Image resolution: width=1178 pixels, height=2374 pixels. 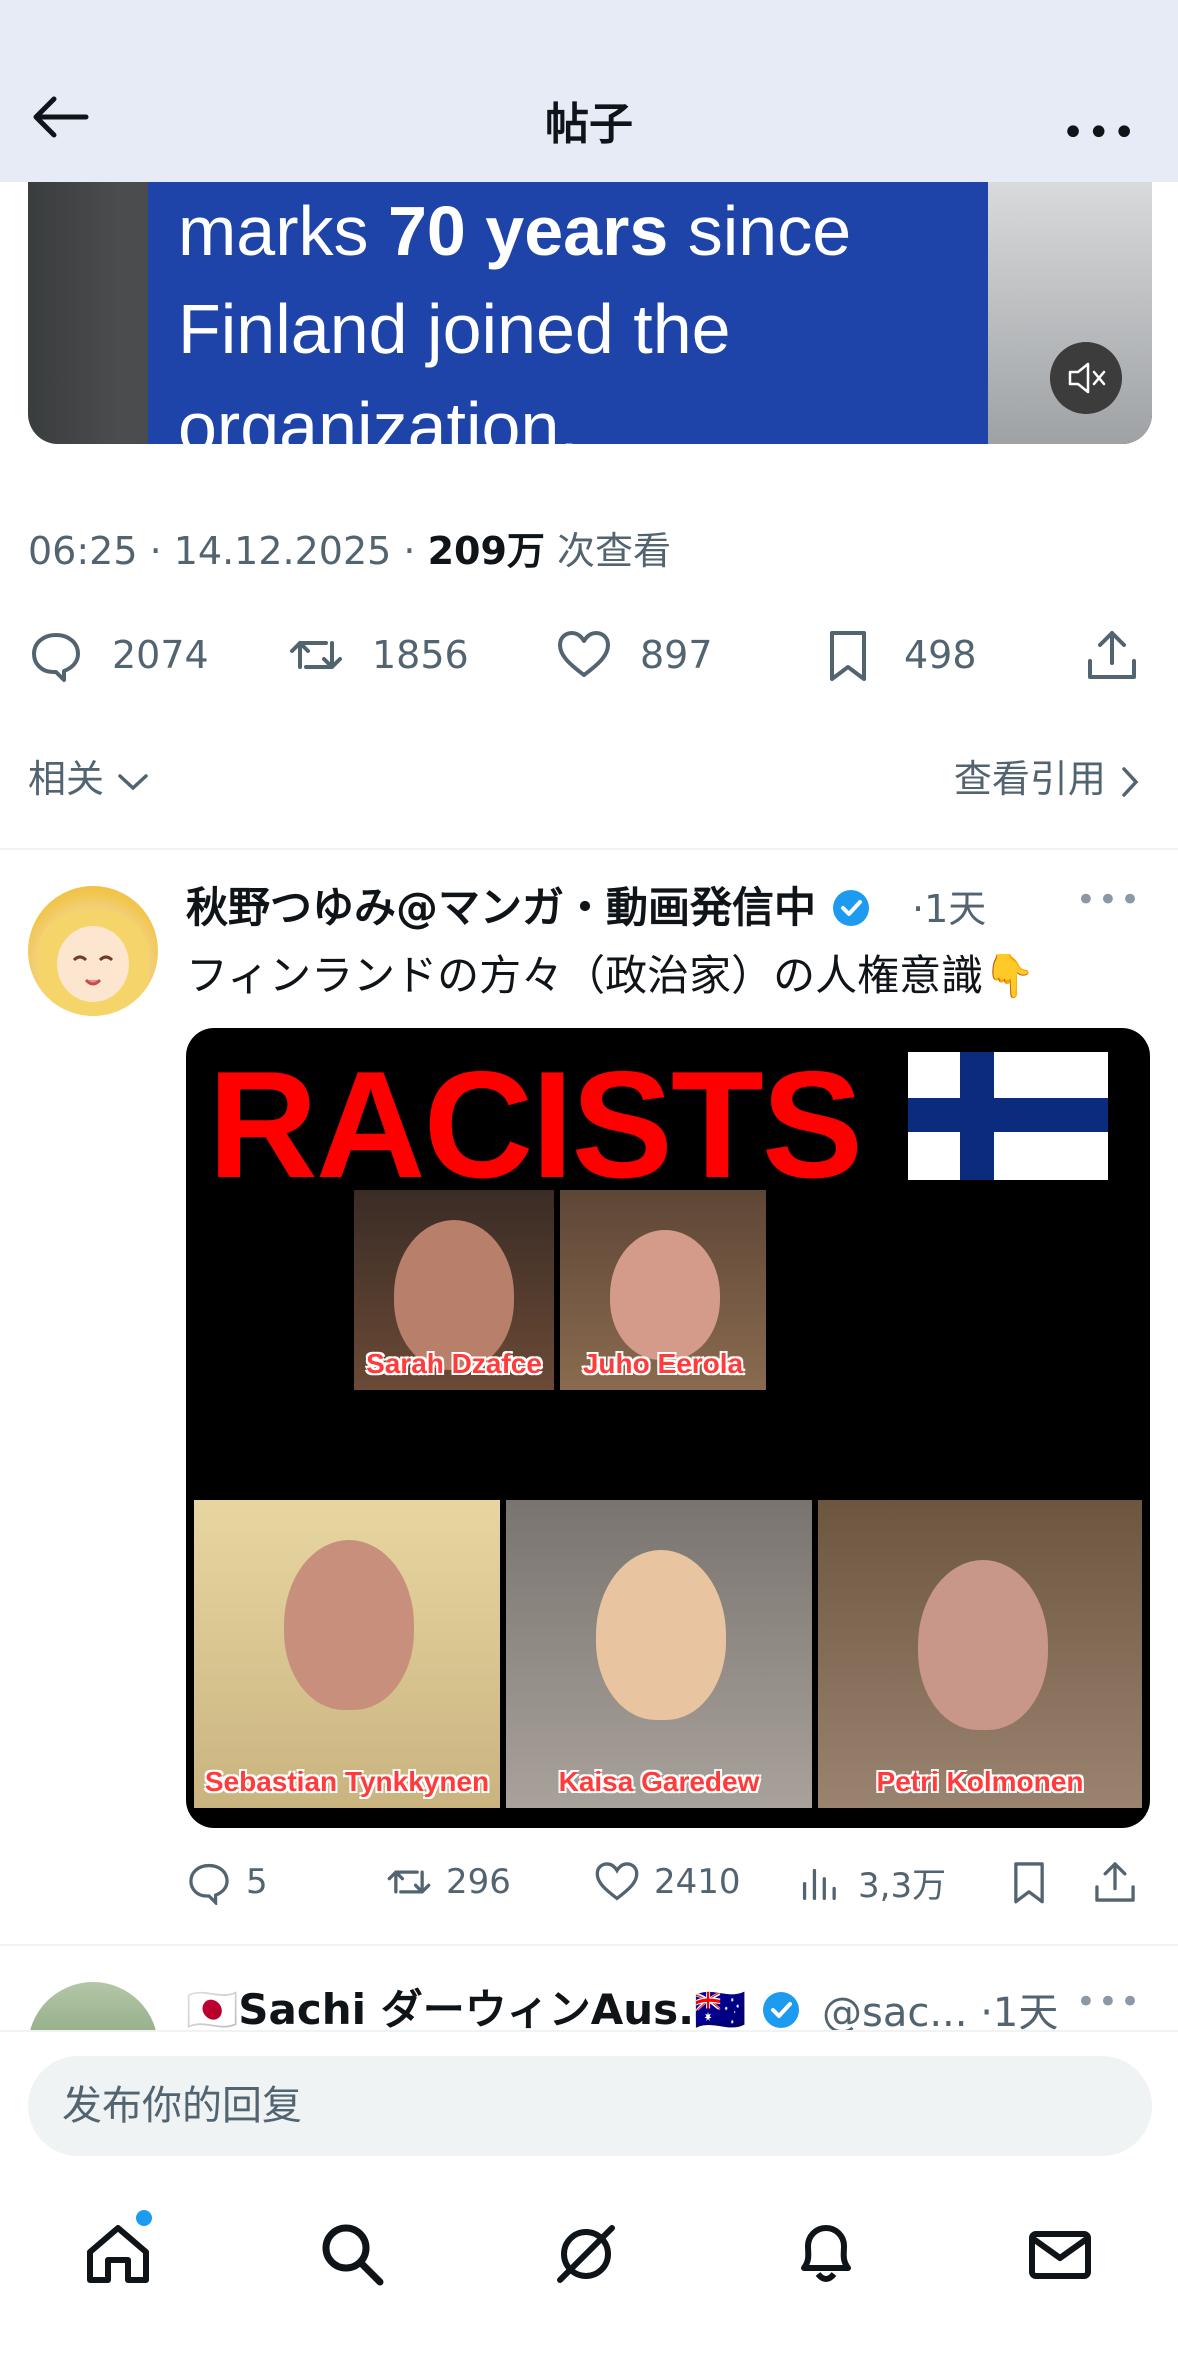 What do you see at coordinates (349, 551) in the screenshot?
I see `post-meta: 06:25 · 14.12.2025 · 209万 次查看` at bounding box center [349, 551].